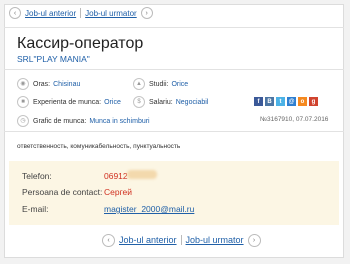 Image resolution: width=350 pixels, height=264 pixels. I want to click on briefcase-icon: ■, so click(23, 102).